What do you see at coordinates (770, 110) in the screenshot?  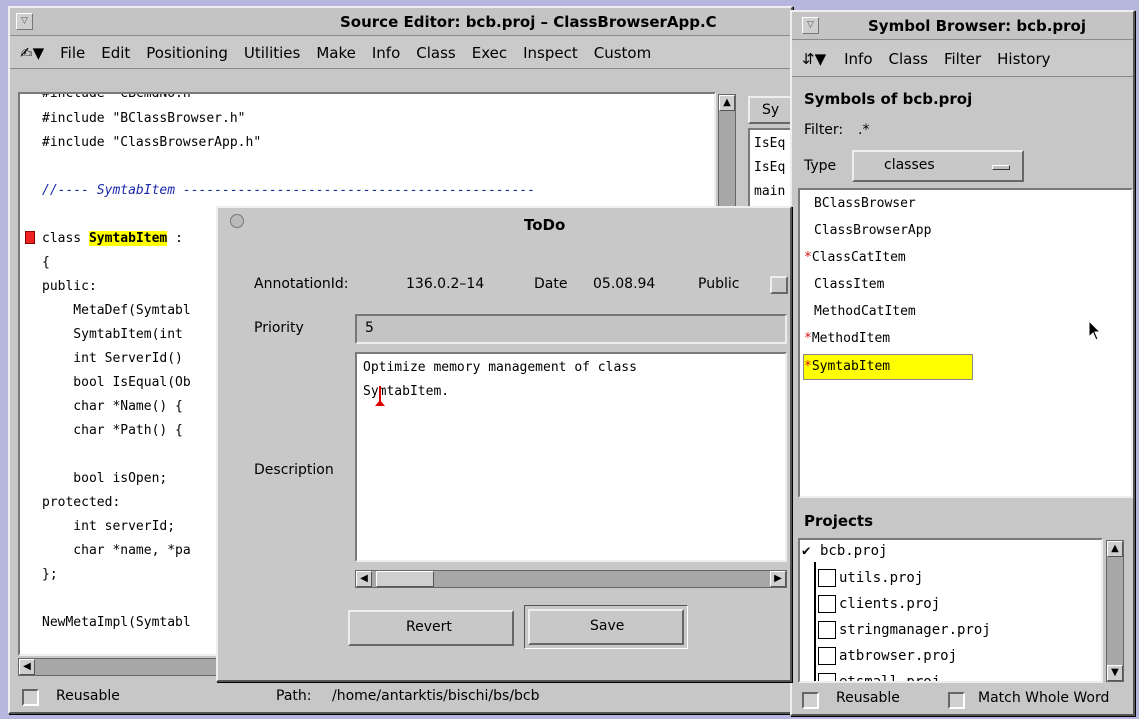 I see `side-symbols-button: Sy` at bounding box center [770, 110].